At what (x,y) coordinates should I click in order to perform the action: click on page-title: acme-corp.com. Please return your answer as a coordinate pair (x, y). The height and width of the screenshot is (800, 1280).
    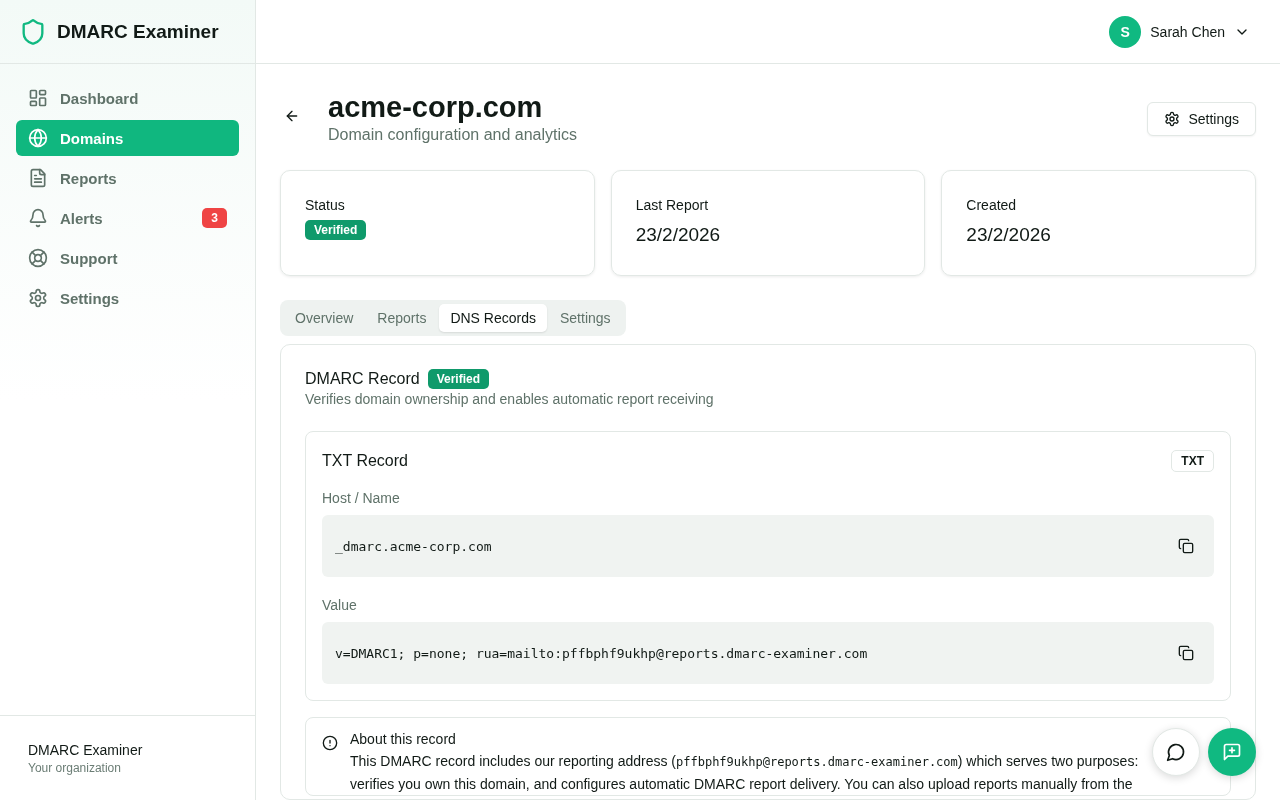
    Looking at the image, I should click on (436, 107).